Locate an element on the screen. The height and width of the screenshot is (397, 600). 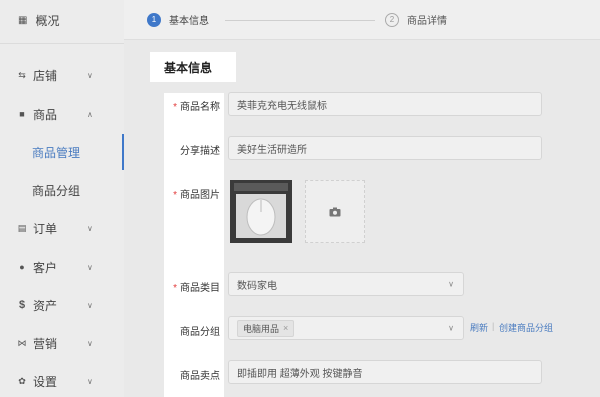
tag-close-icon: × is located at coordinates (285, 328).